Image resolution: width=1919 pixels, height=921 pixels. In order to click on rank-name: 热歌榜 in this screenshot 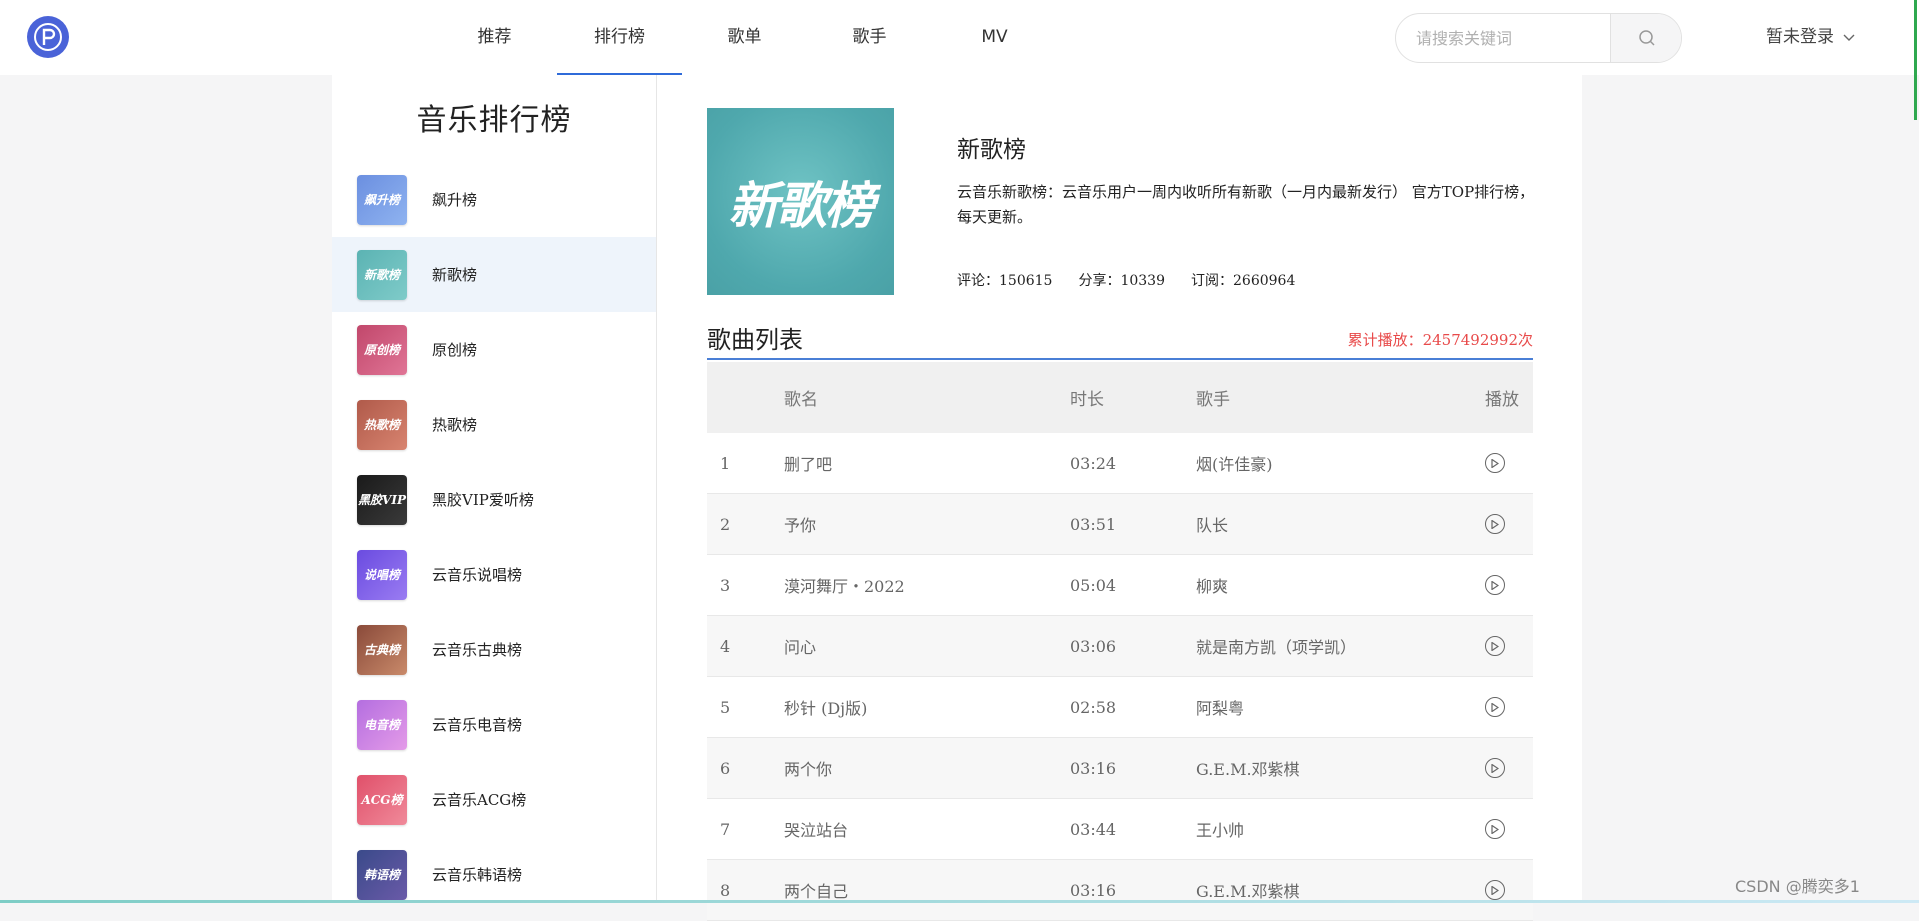, I will do `click(455, 425)`.